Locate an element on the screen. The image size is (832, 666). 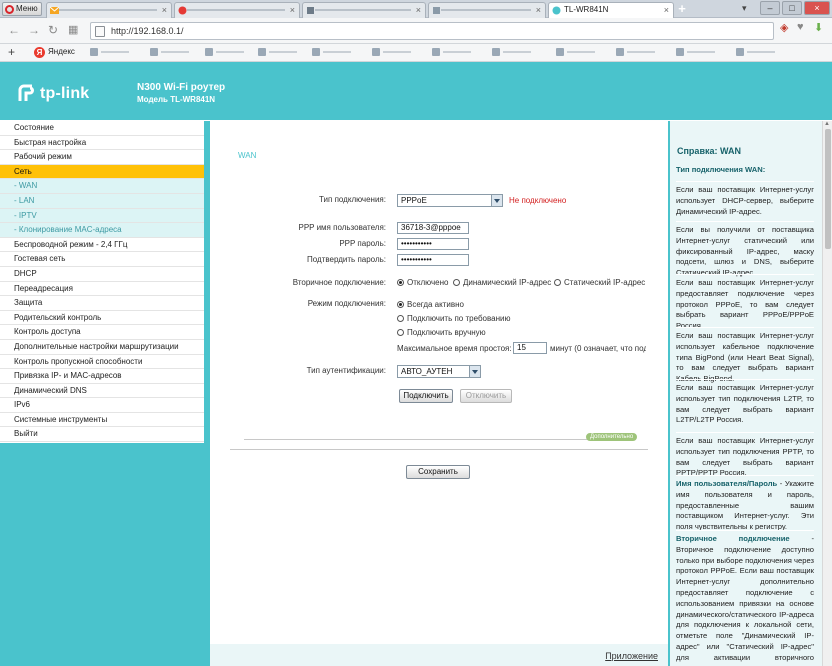
help-separator is located at coordinates (745, 221).